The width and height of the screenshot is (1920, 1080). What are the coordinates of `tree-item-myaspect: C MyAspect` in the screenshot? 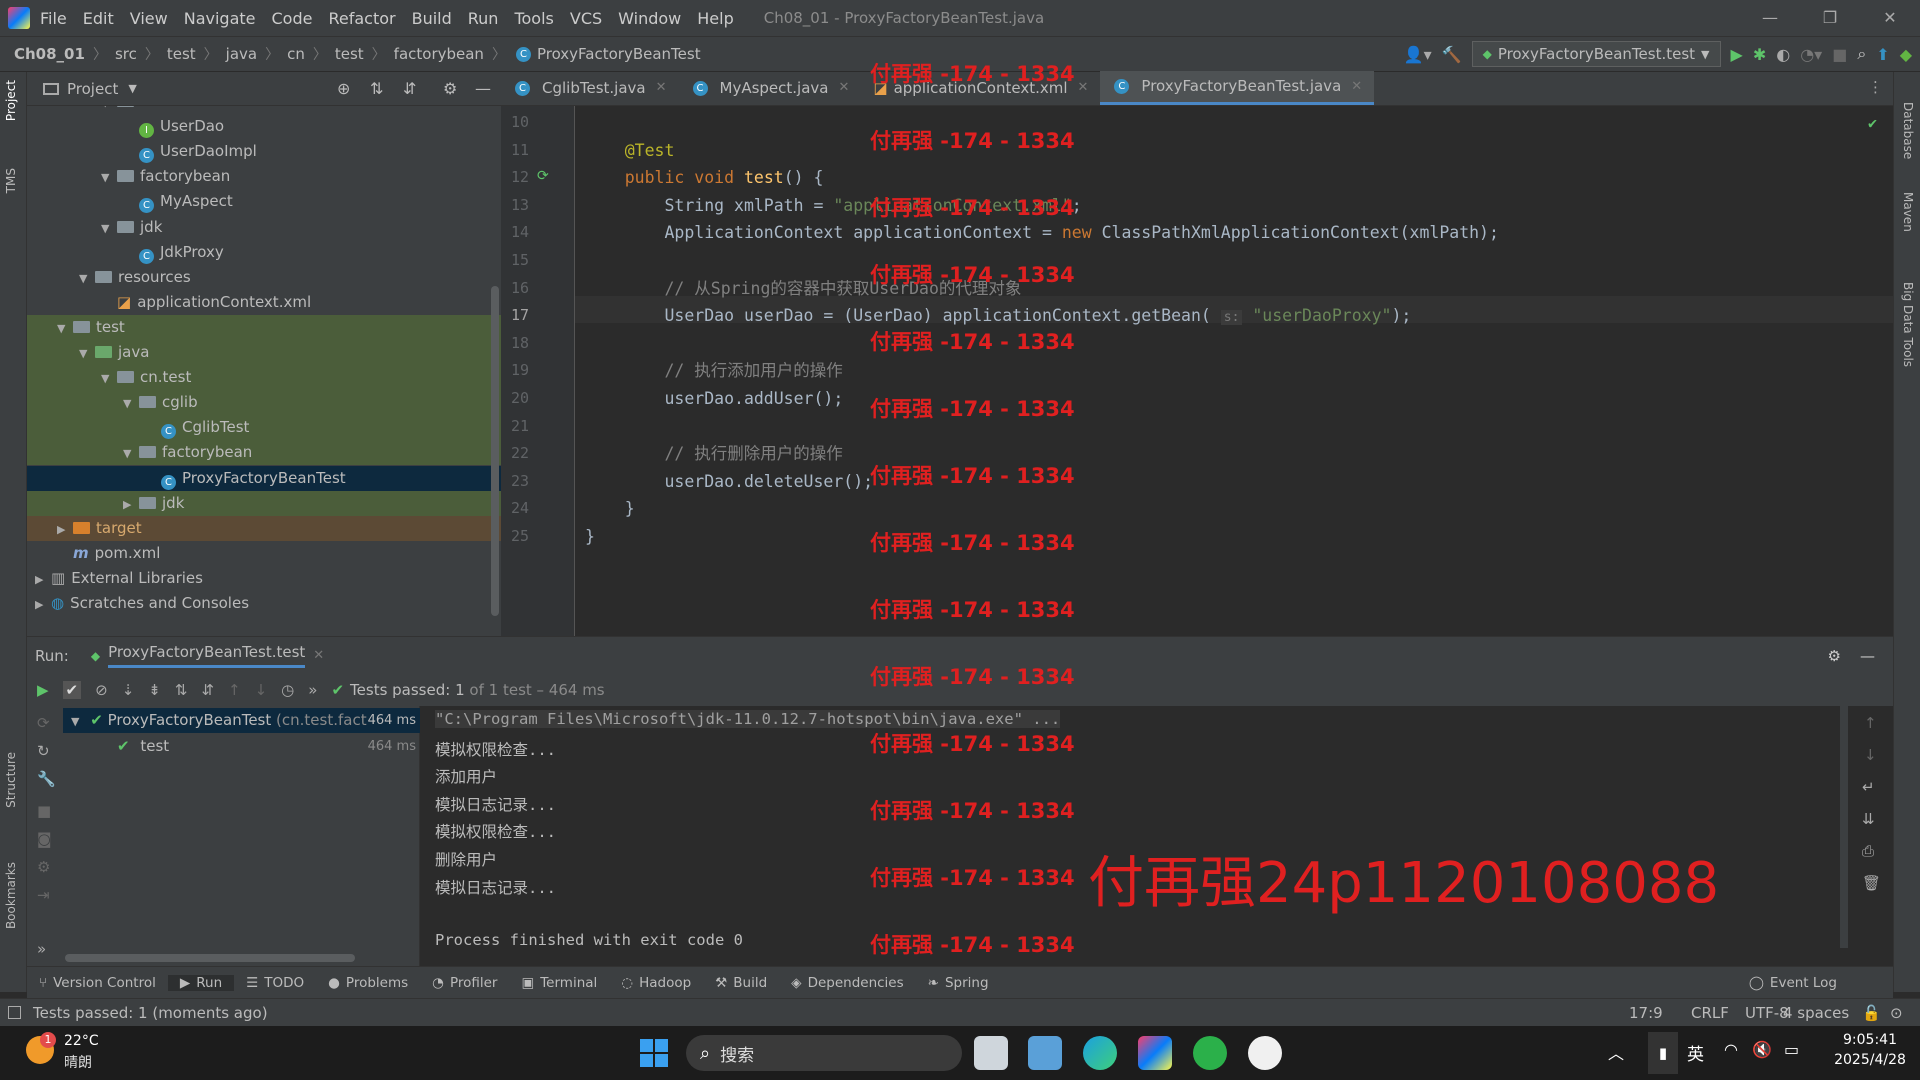 It's located at (264, 201).